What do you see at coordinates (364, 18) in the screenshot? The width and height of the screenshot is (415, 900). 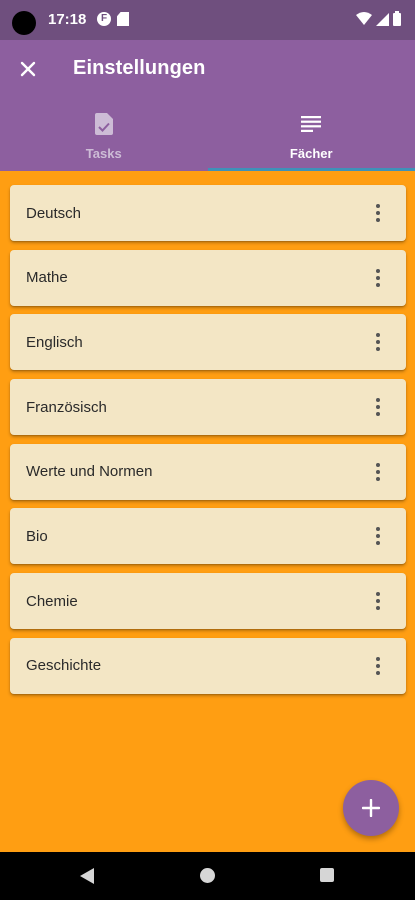 I see `wifi-icon` at bounding box center [364, 18].